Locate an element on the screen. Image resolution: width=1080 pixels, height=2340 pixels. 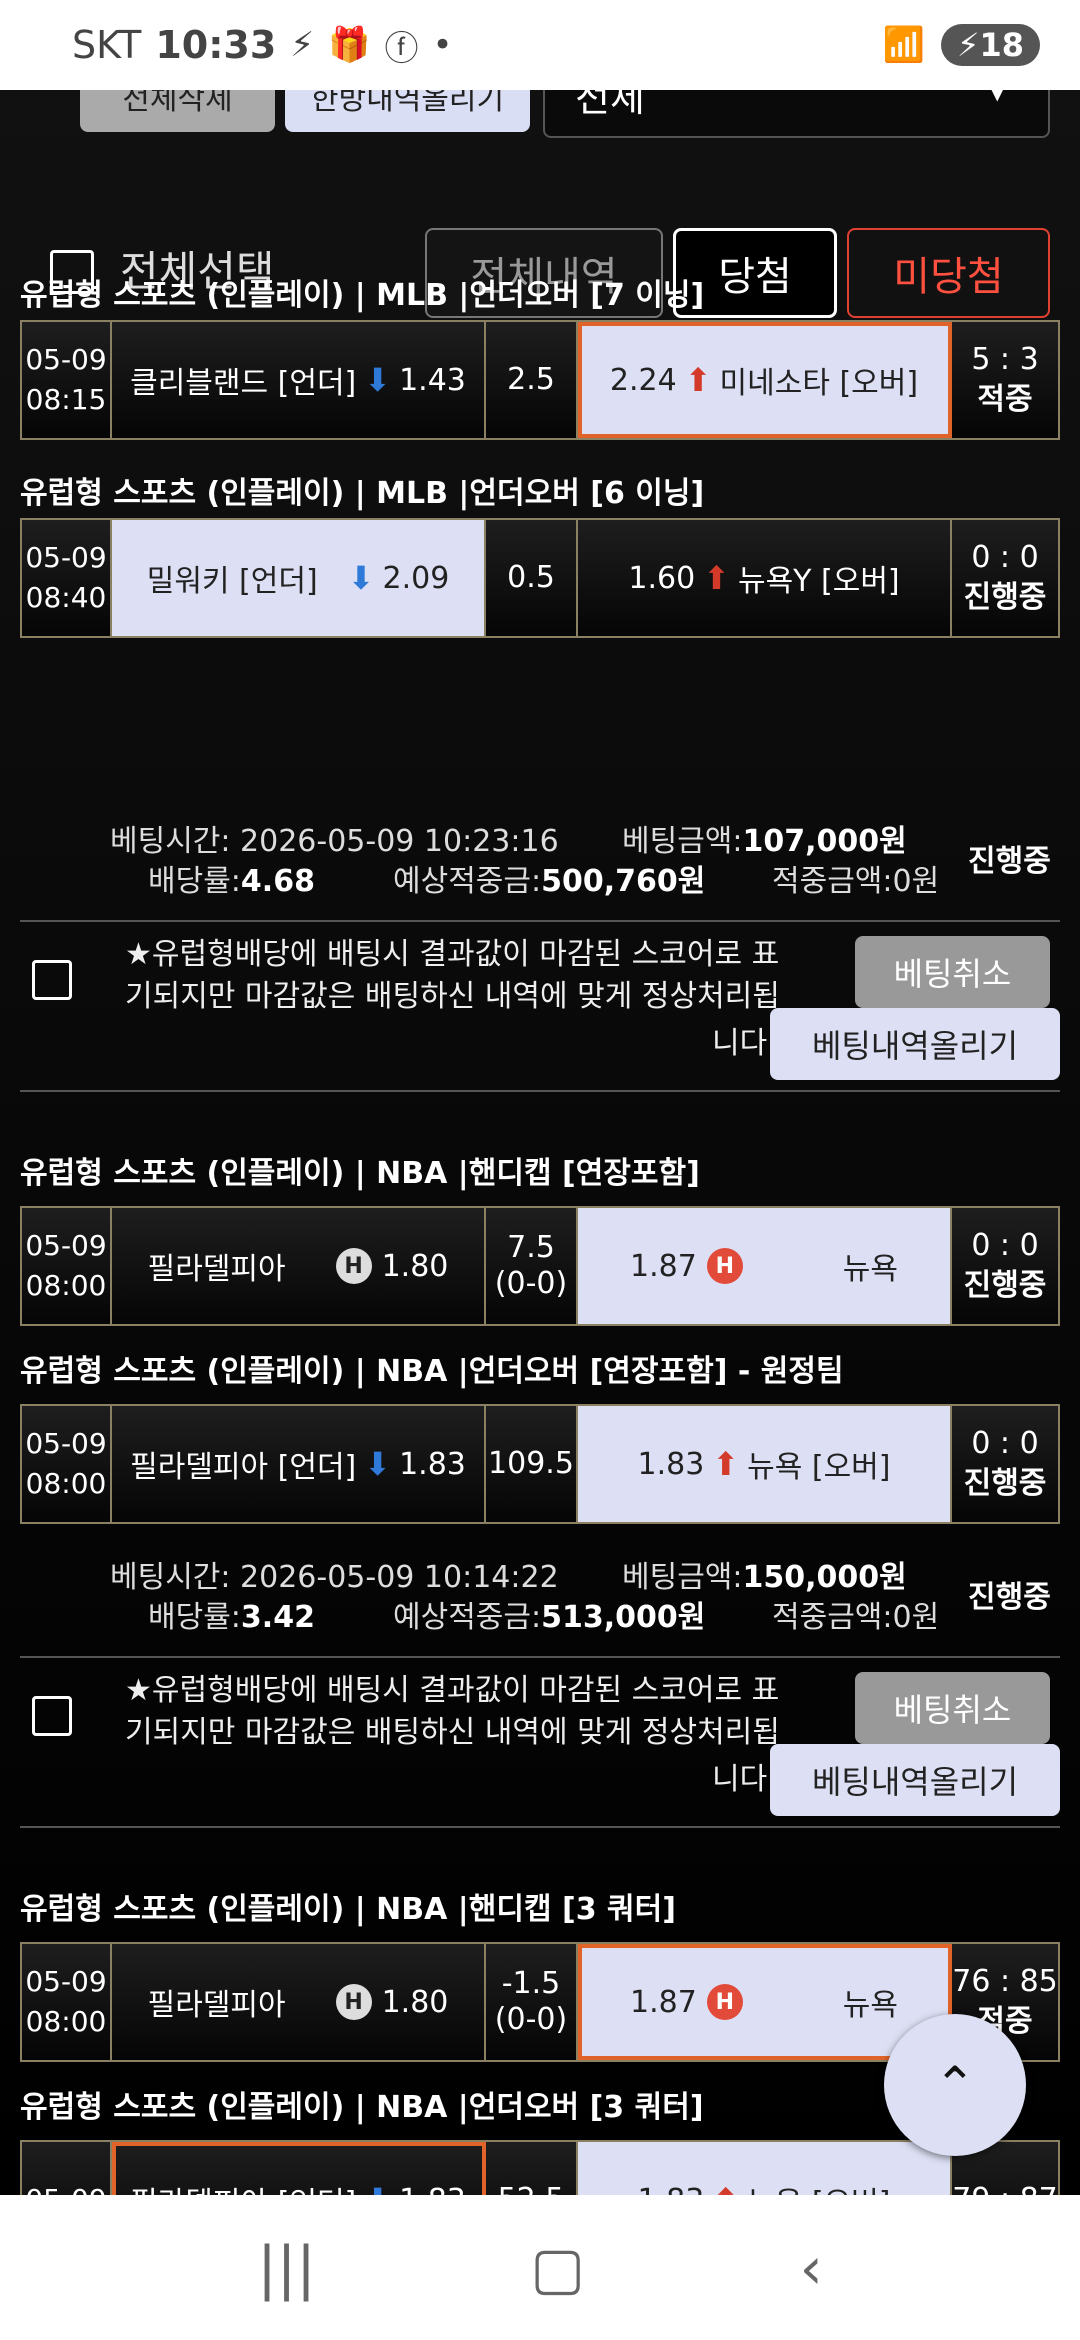
won-amount: 적중금액:0원 is located at coordinates (856, 1617).